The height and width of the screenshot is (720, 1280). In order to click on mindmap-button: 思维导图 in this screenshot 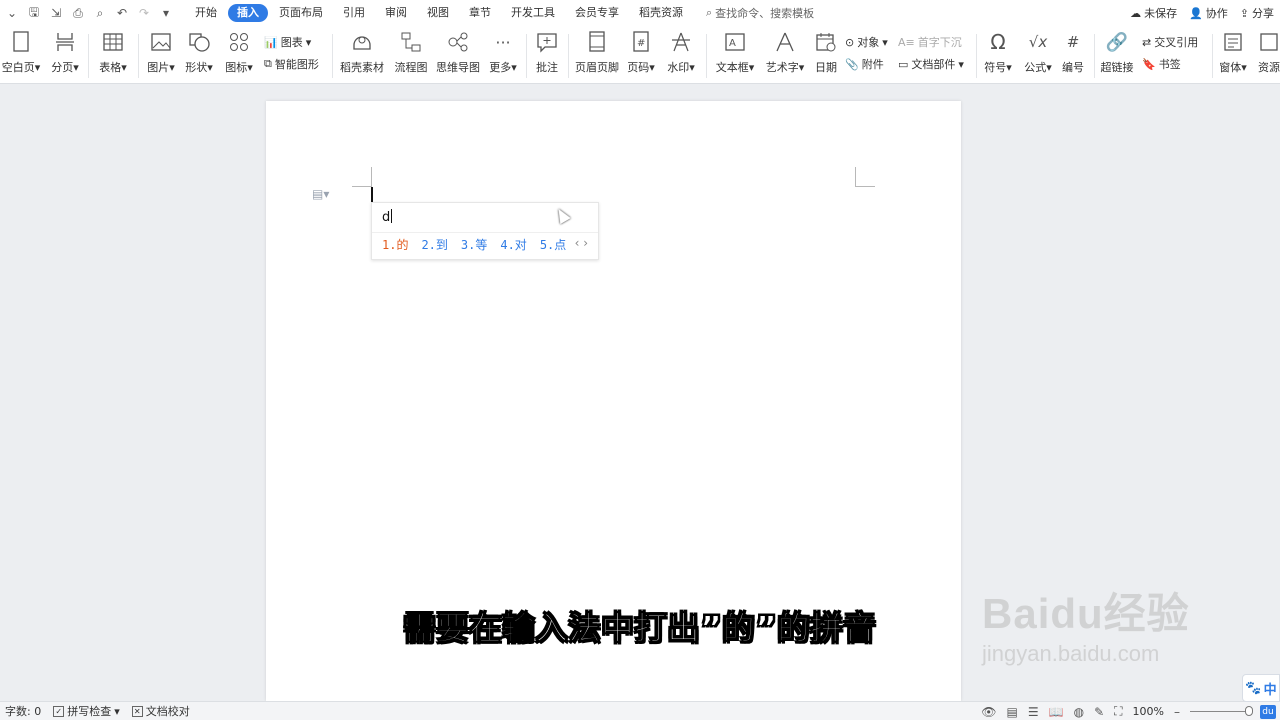, I will do `click(458, 52)`.